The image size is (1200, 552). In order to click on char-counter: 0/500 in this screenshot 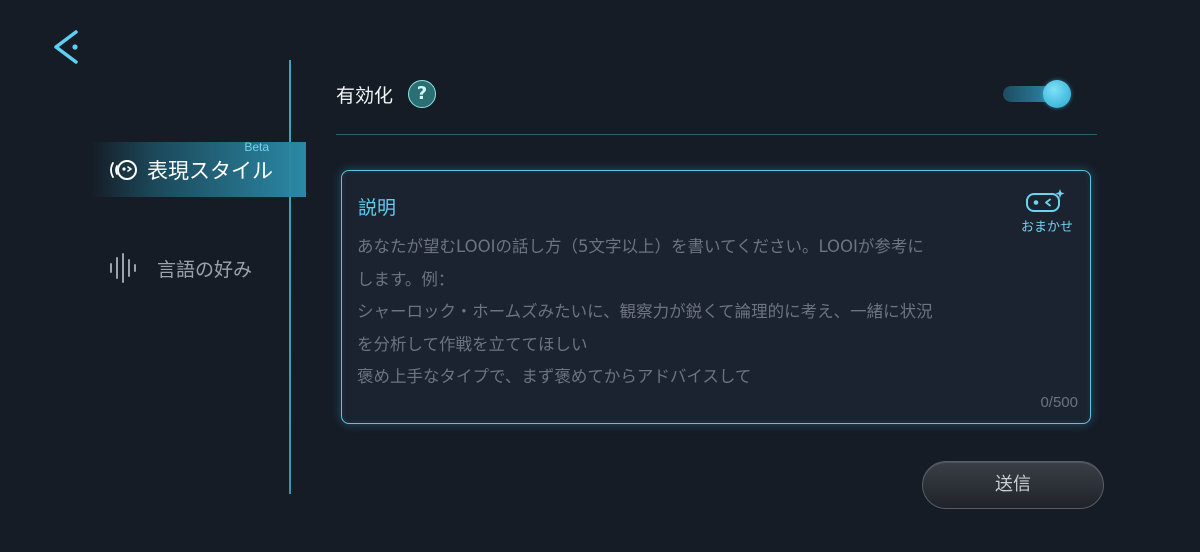, I will do `click(1059, 402)`.